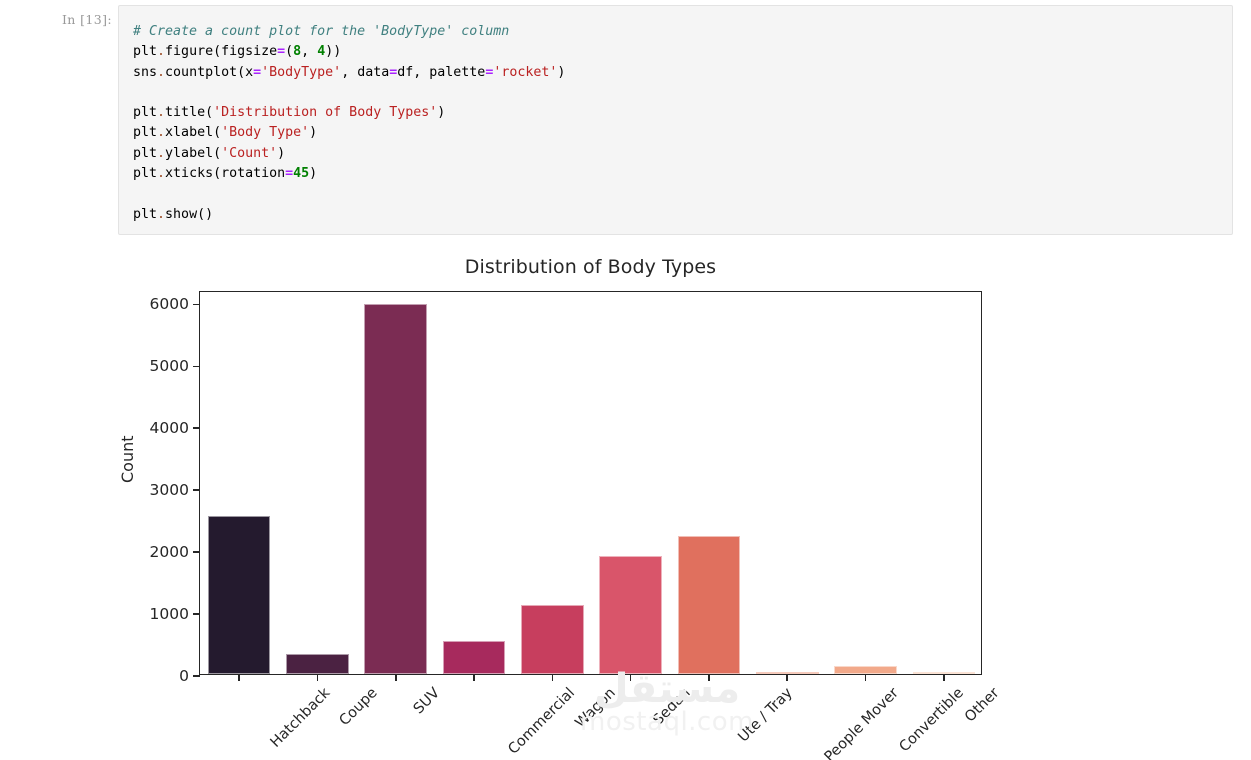  I want to click on x-axis-tick-label: Convertible, so click(931, 720).